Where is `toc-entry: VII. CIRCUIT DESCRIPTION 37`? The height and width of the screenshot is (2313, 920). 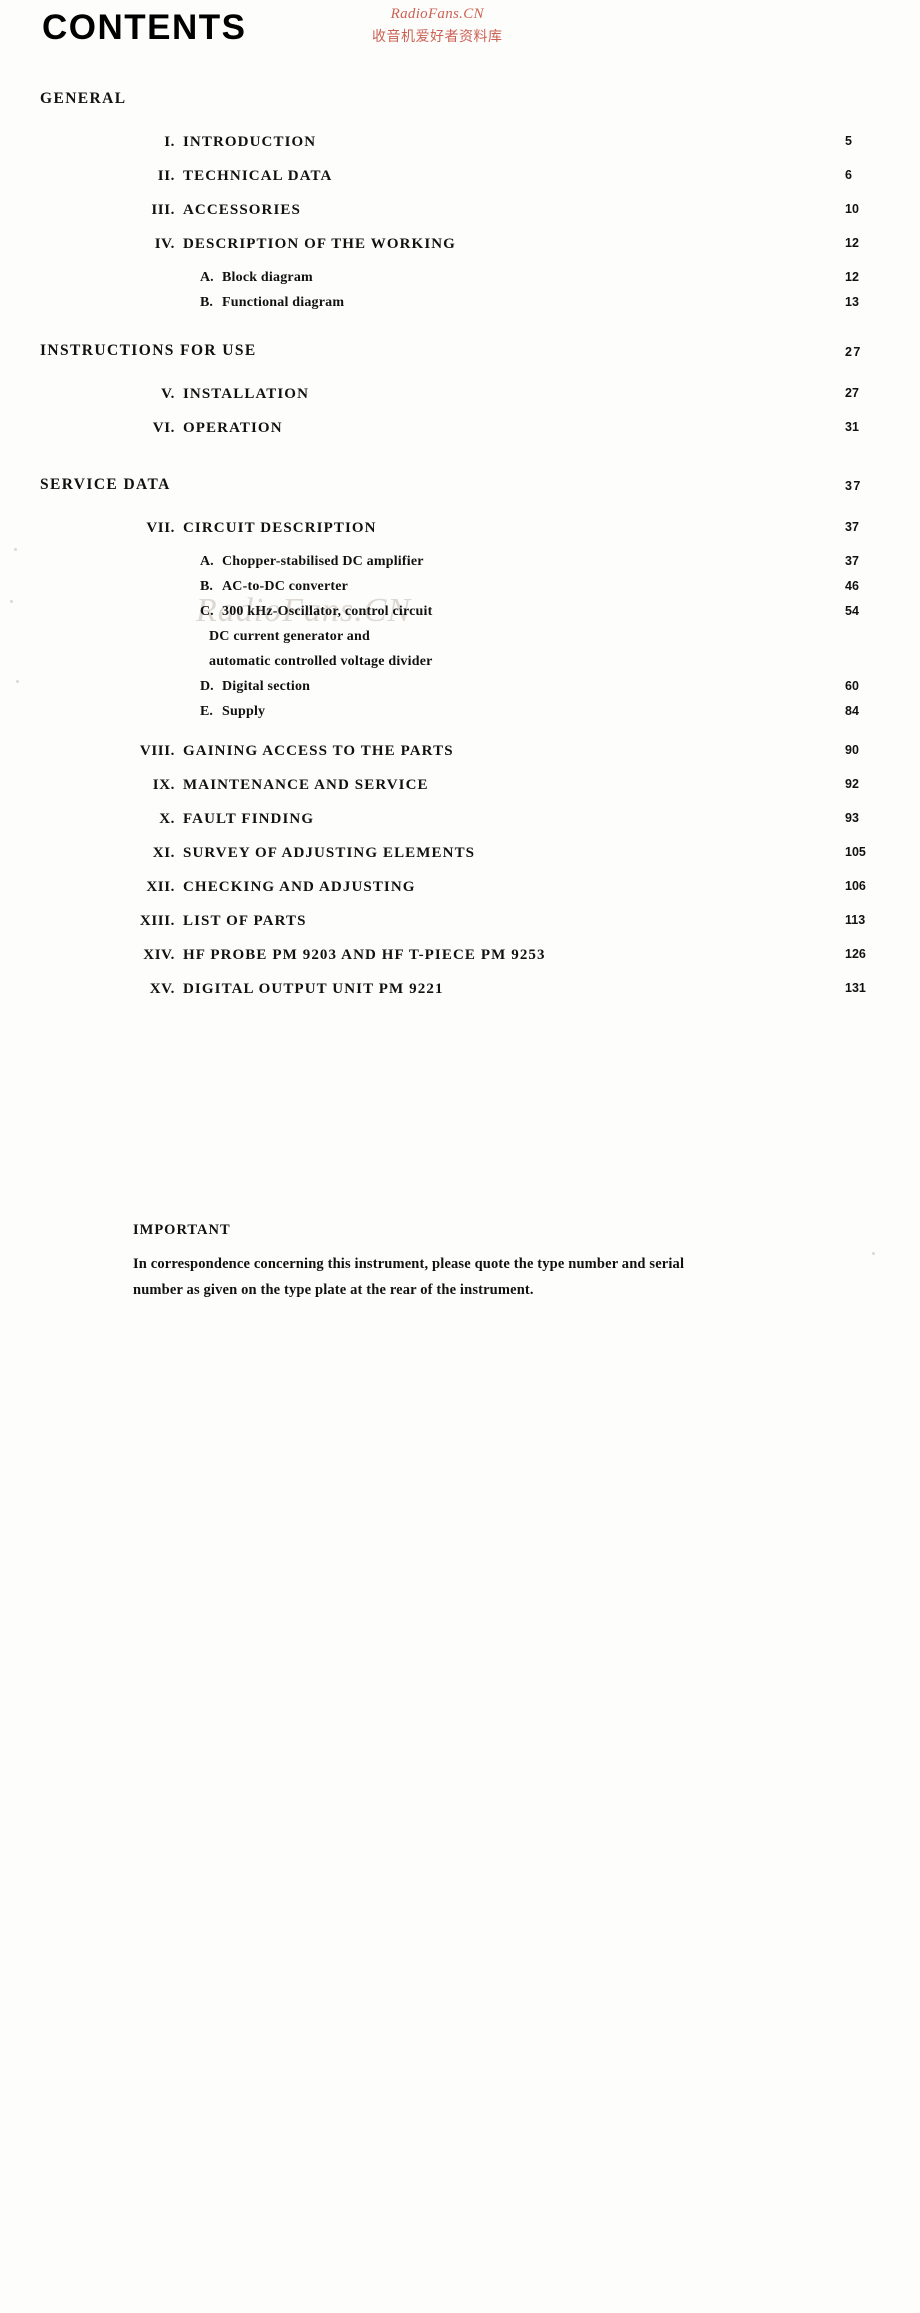
toc-entry: VII. CIRCUIT DESCRIPTION 37 is located at coordinates (460, 537).